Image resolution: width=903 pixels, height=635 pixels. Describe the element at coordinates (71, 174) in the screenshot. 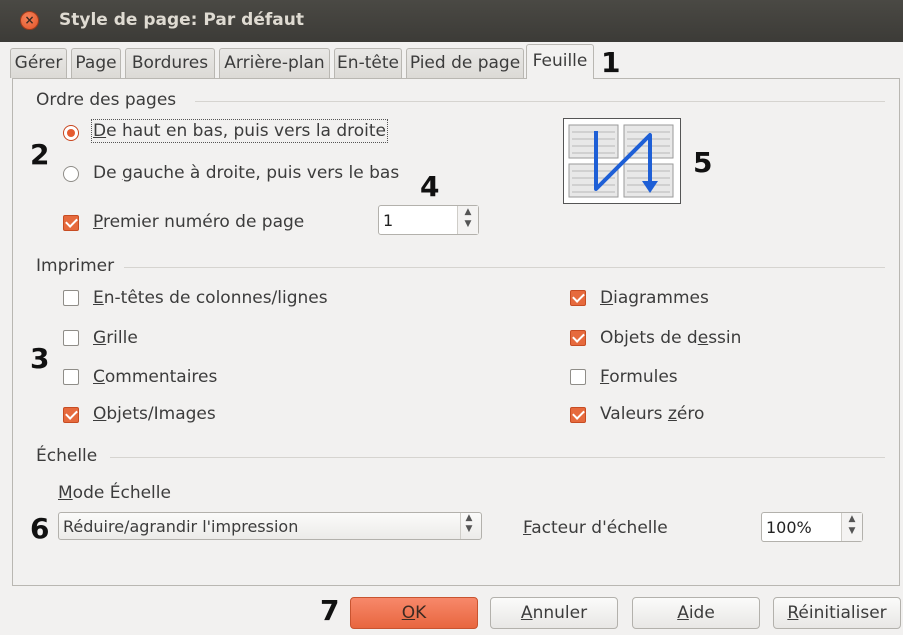

I see `radio-left-to-right` at that location.